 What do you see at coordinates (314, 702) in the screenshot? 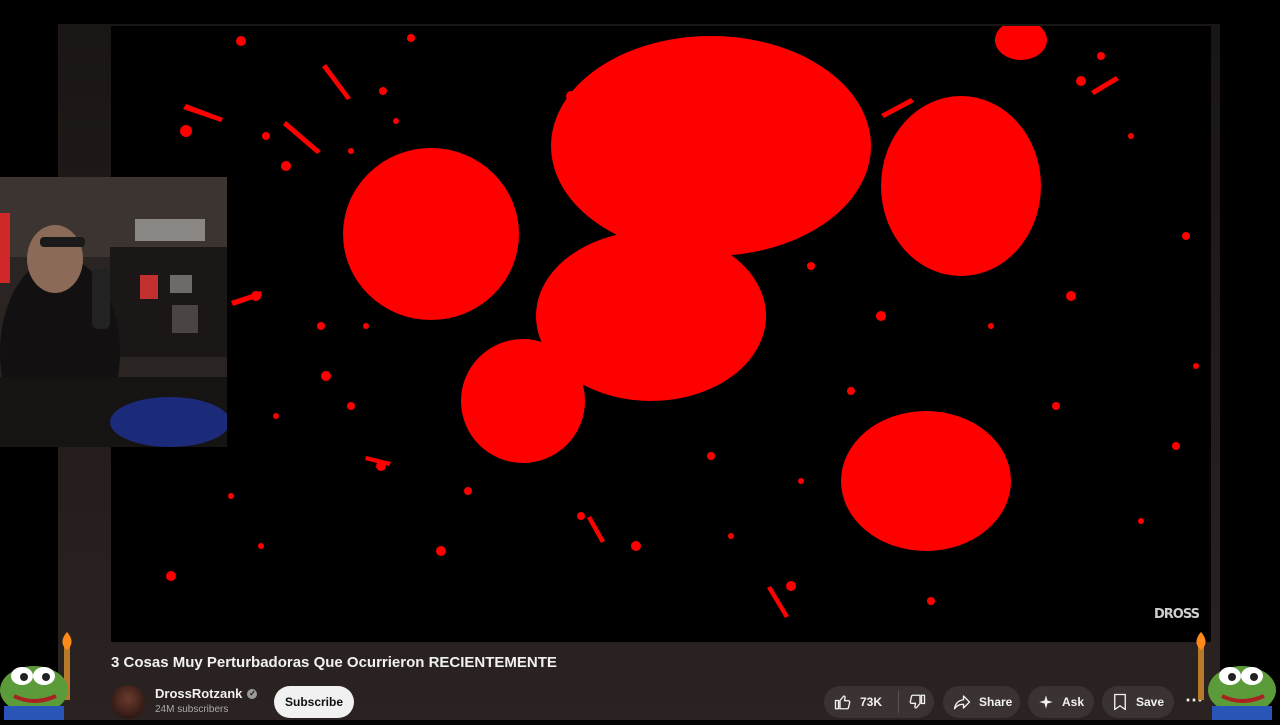
I see `subscribe-button: Subscribe` at bounding box center [314, 702].